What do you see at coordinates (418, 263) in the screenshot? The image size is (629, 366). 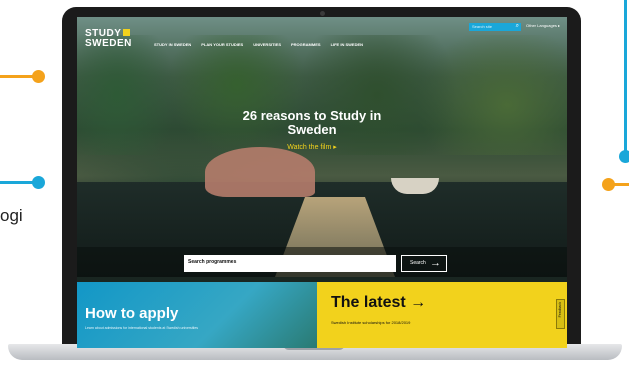 I see `search-button-label: Search` at bounding box center [418, 263].